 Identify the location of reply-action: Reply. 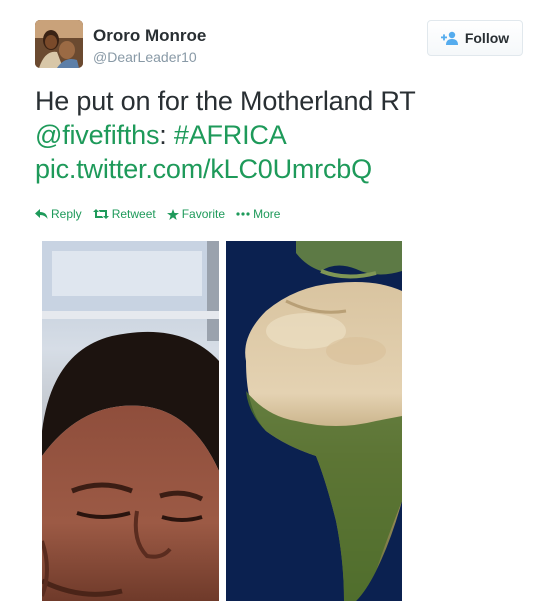
(58, 214).